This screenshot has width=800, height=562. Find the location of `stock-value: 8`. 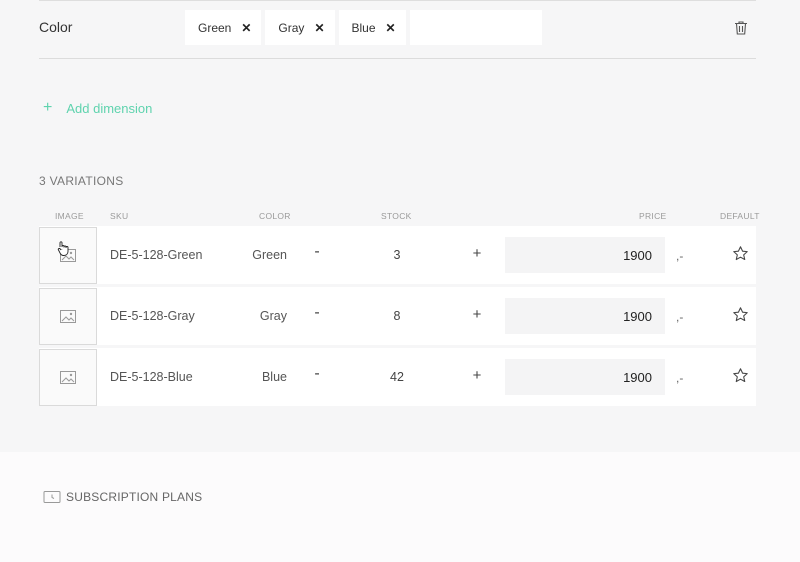

stock-value: 8 is located at coordinates (397, 316).